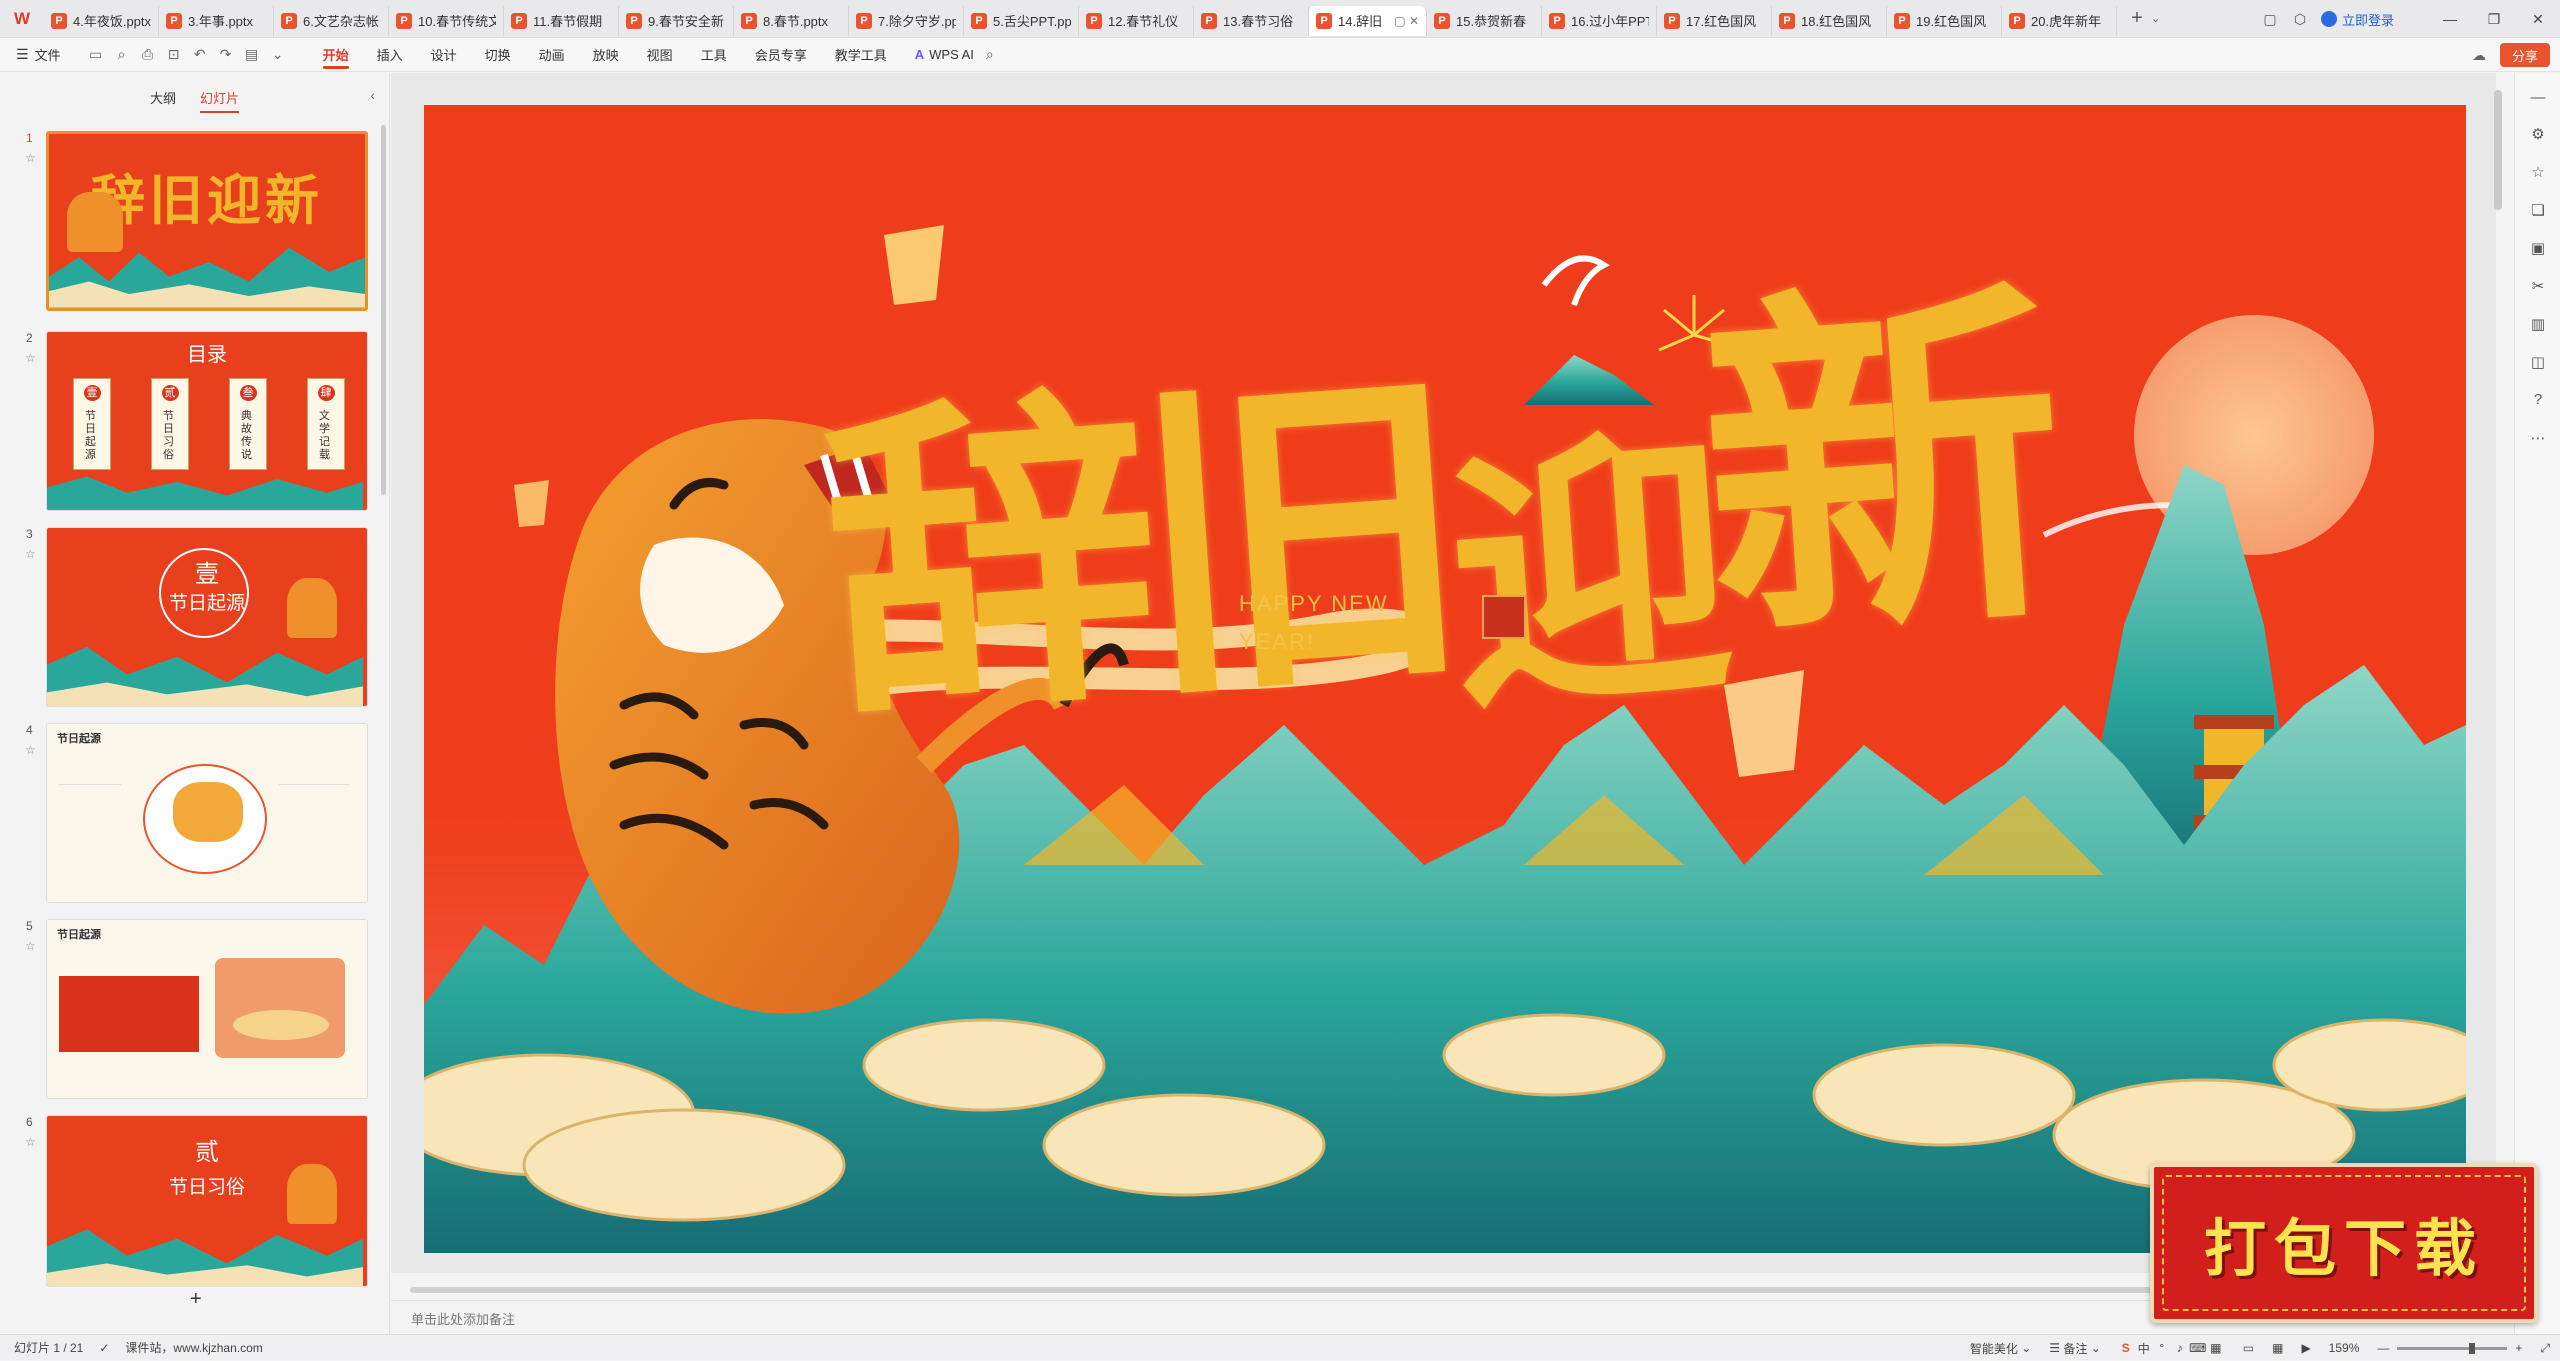 Image resolution: width=2560 pixels, height=1361 pixels. I want to click on slide-thumbnail-1: 1 ☆ 辞旧迎新, so click(190, 222).